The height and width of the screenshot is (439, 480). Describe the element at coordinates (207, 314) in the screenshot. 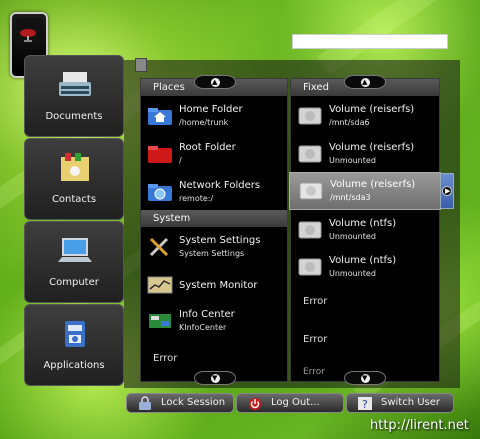

I see `item-title: Info Center` at that location.